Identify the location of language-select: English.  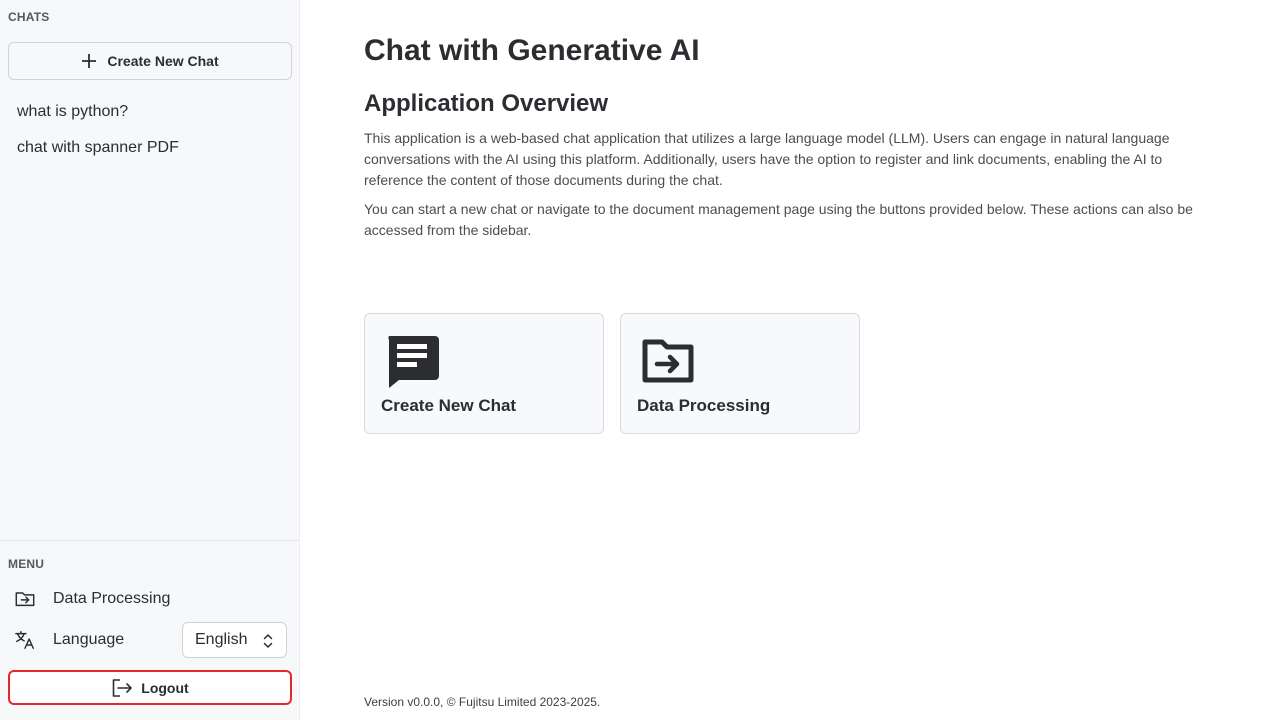
(234, 640).